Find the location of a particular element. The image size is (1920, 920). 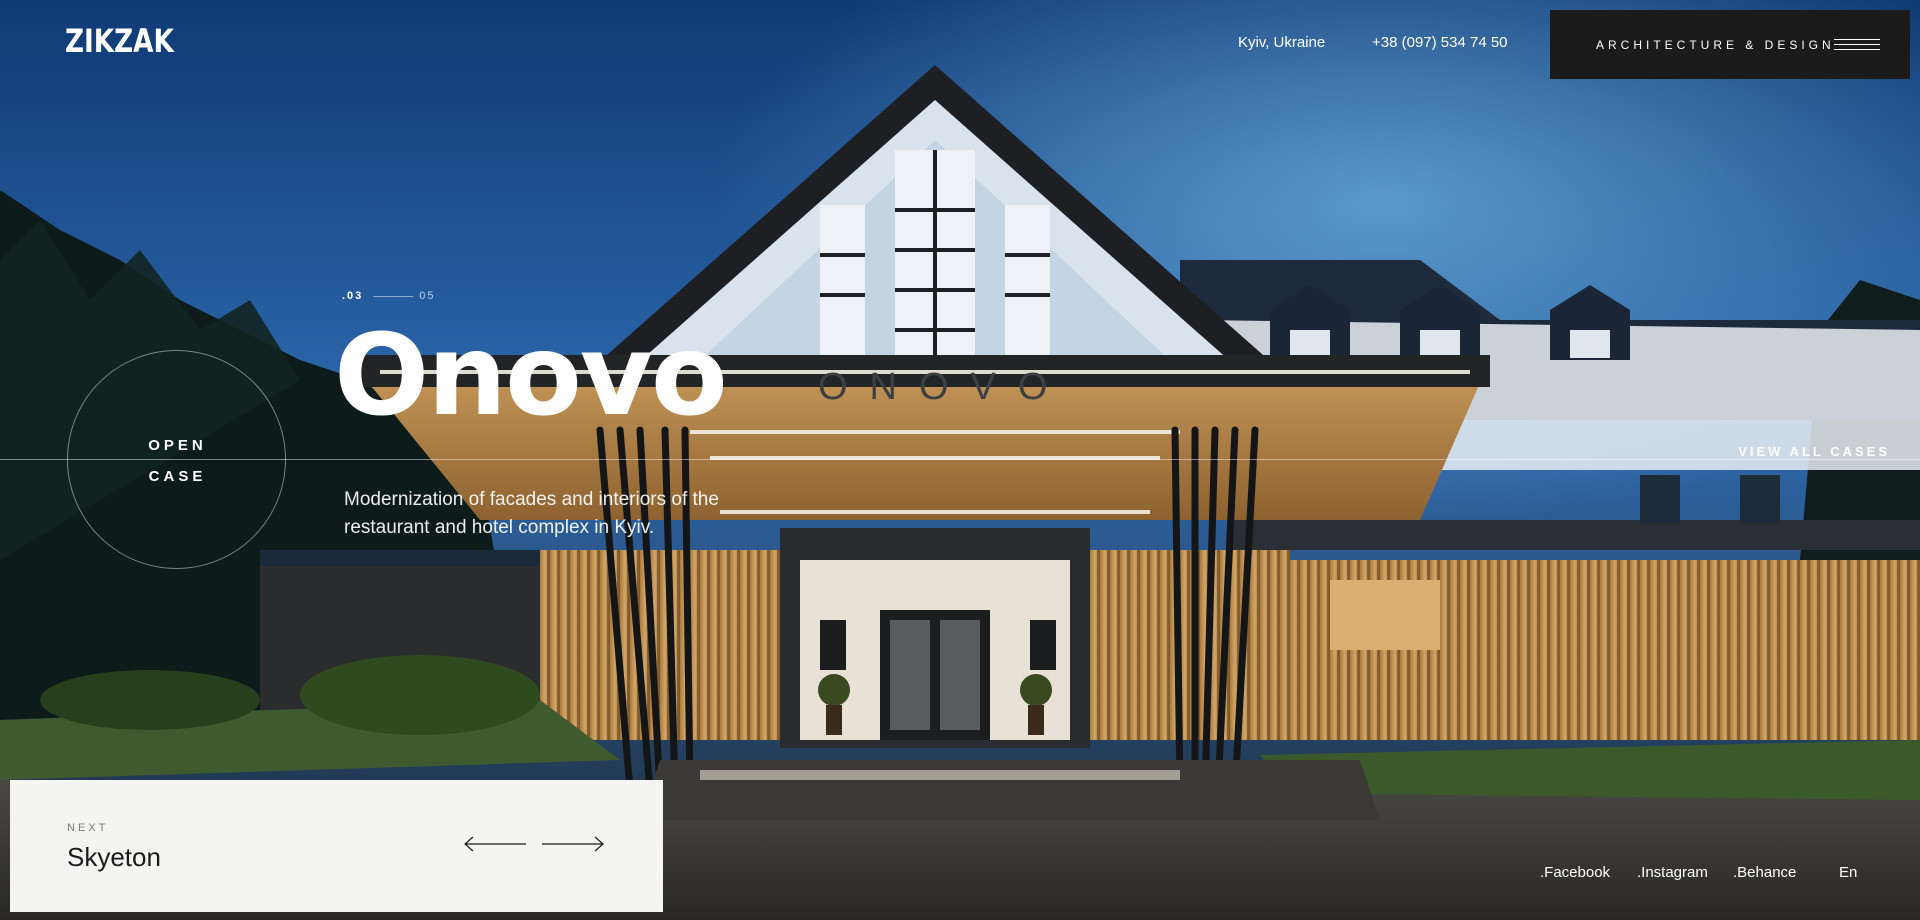

counter-divider is located at coordinates (393, 296).